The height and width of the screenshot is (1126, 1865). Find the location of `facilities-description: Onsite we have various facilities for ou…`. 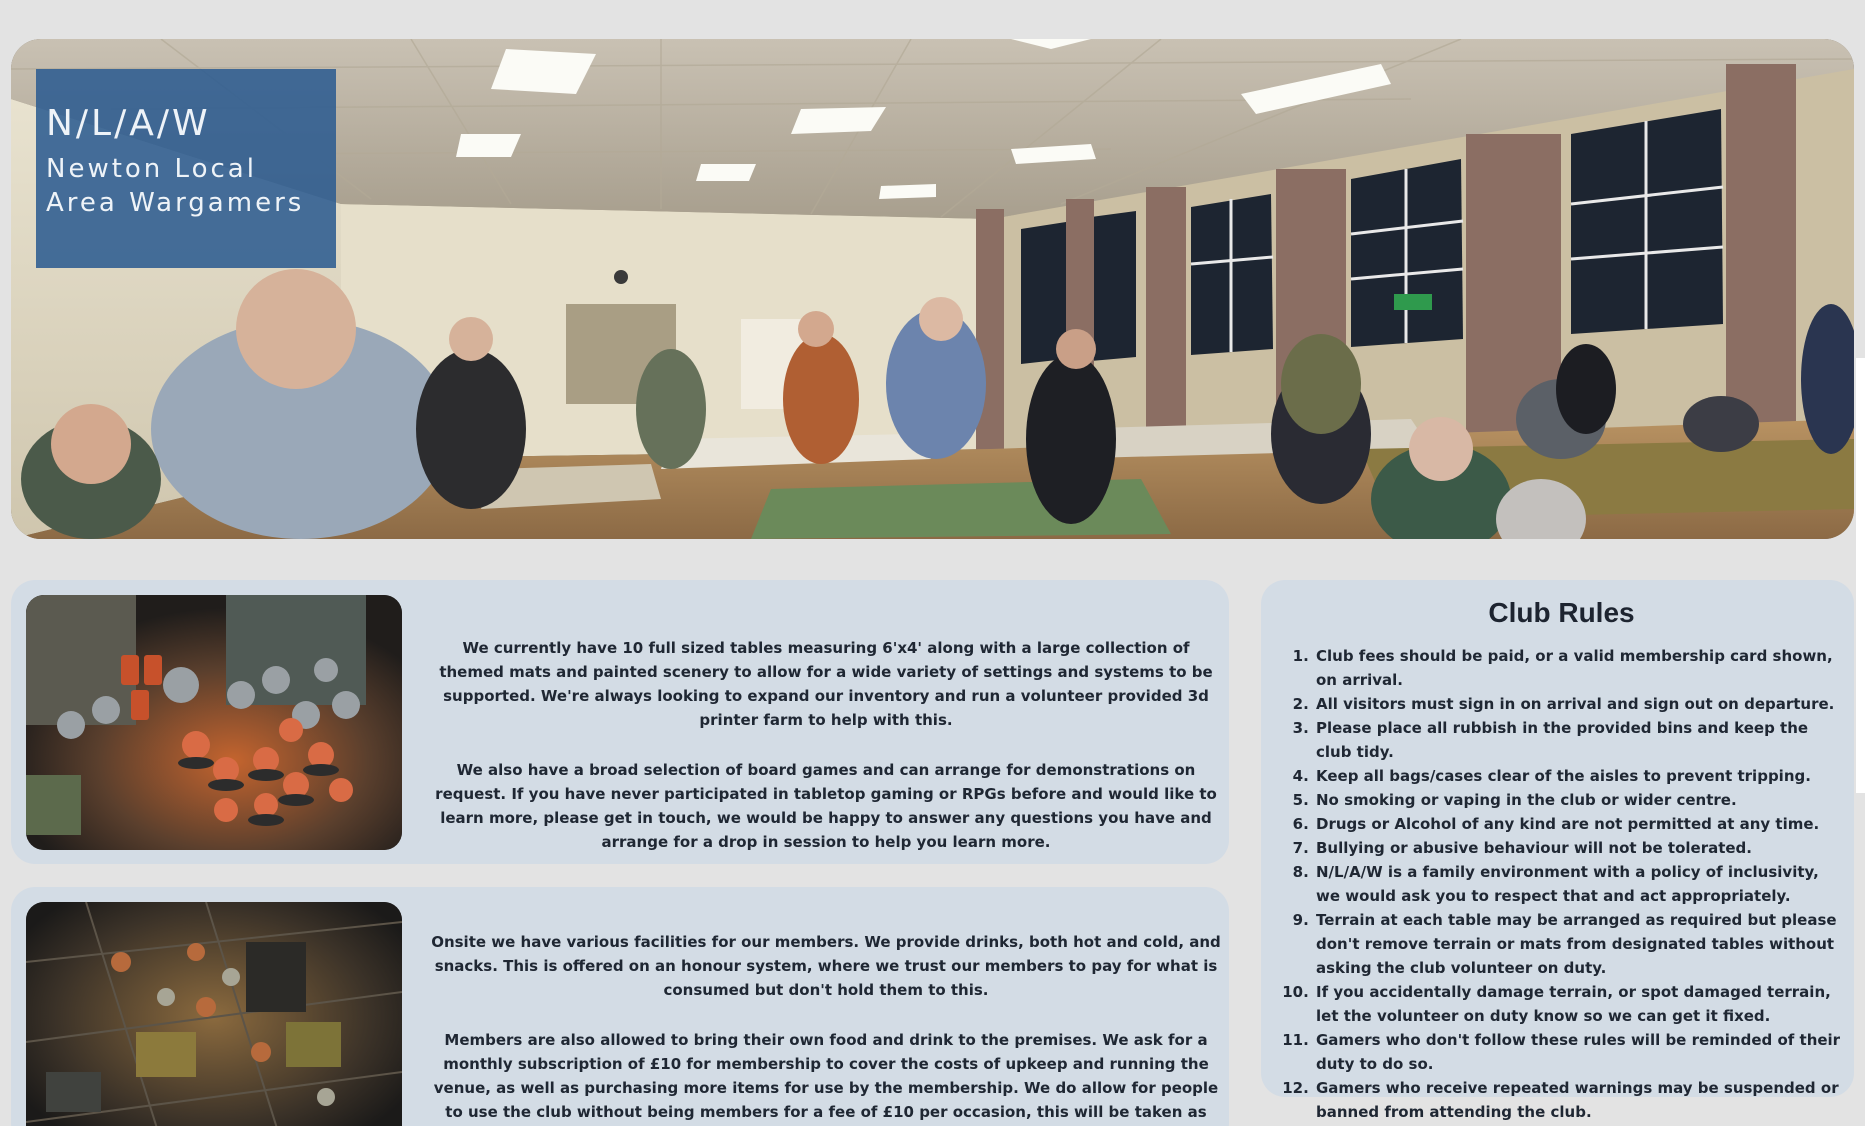

facilities-description: Onsite we have various facilities for ou… is located at coordinates (826, 1028).